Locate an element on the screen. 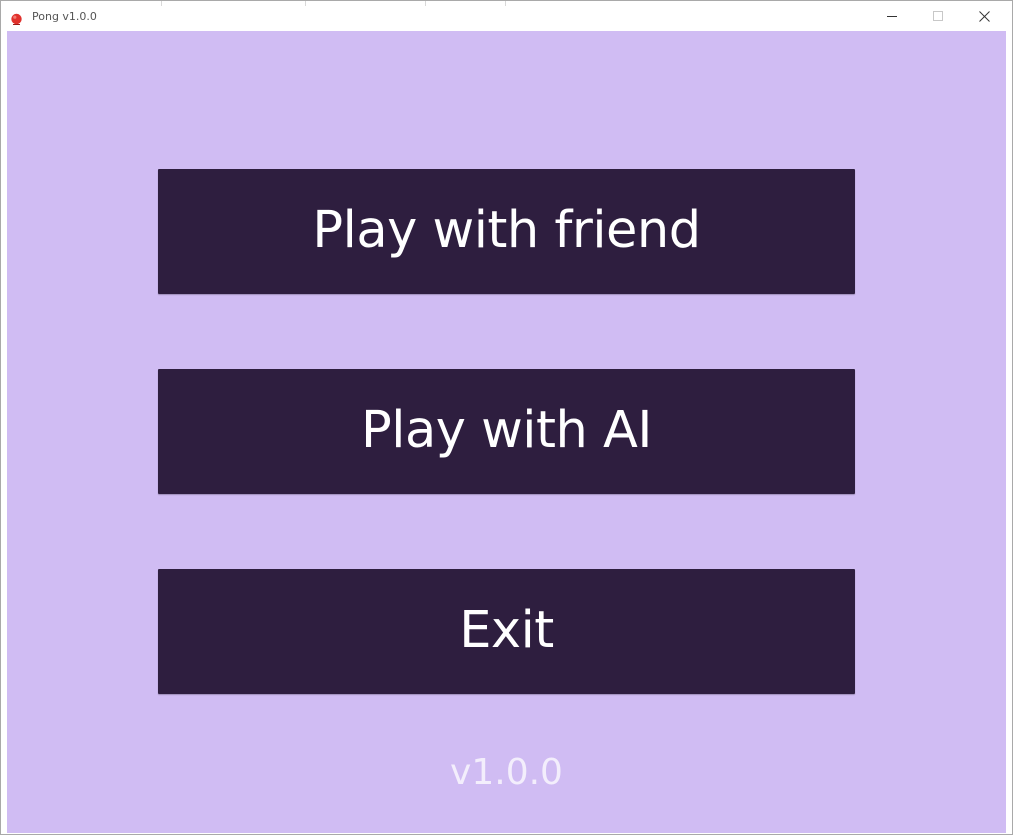 This screenshot has height=835, width=1013. title-bar: Pong v1.0.0 is located at coordinates (506, 16).